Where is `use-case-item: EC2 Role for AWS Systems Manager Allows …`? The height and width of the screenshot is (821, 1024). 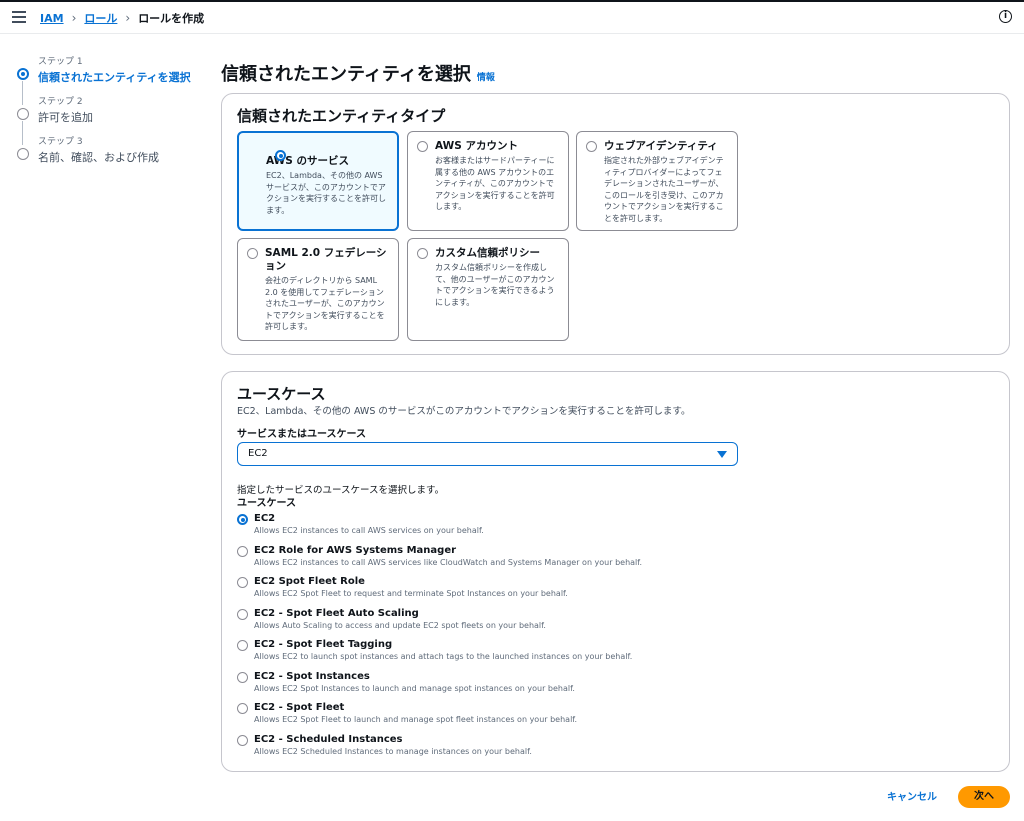 use-case-item: EC2 Role for AWS Systems Manager Allows … is located at coordinates (587, 560).